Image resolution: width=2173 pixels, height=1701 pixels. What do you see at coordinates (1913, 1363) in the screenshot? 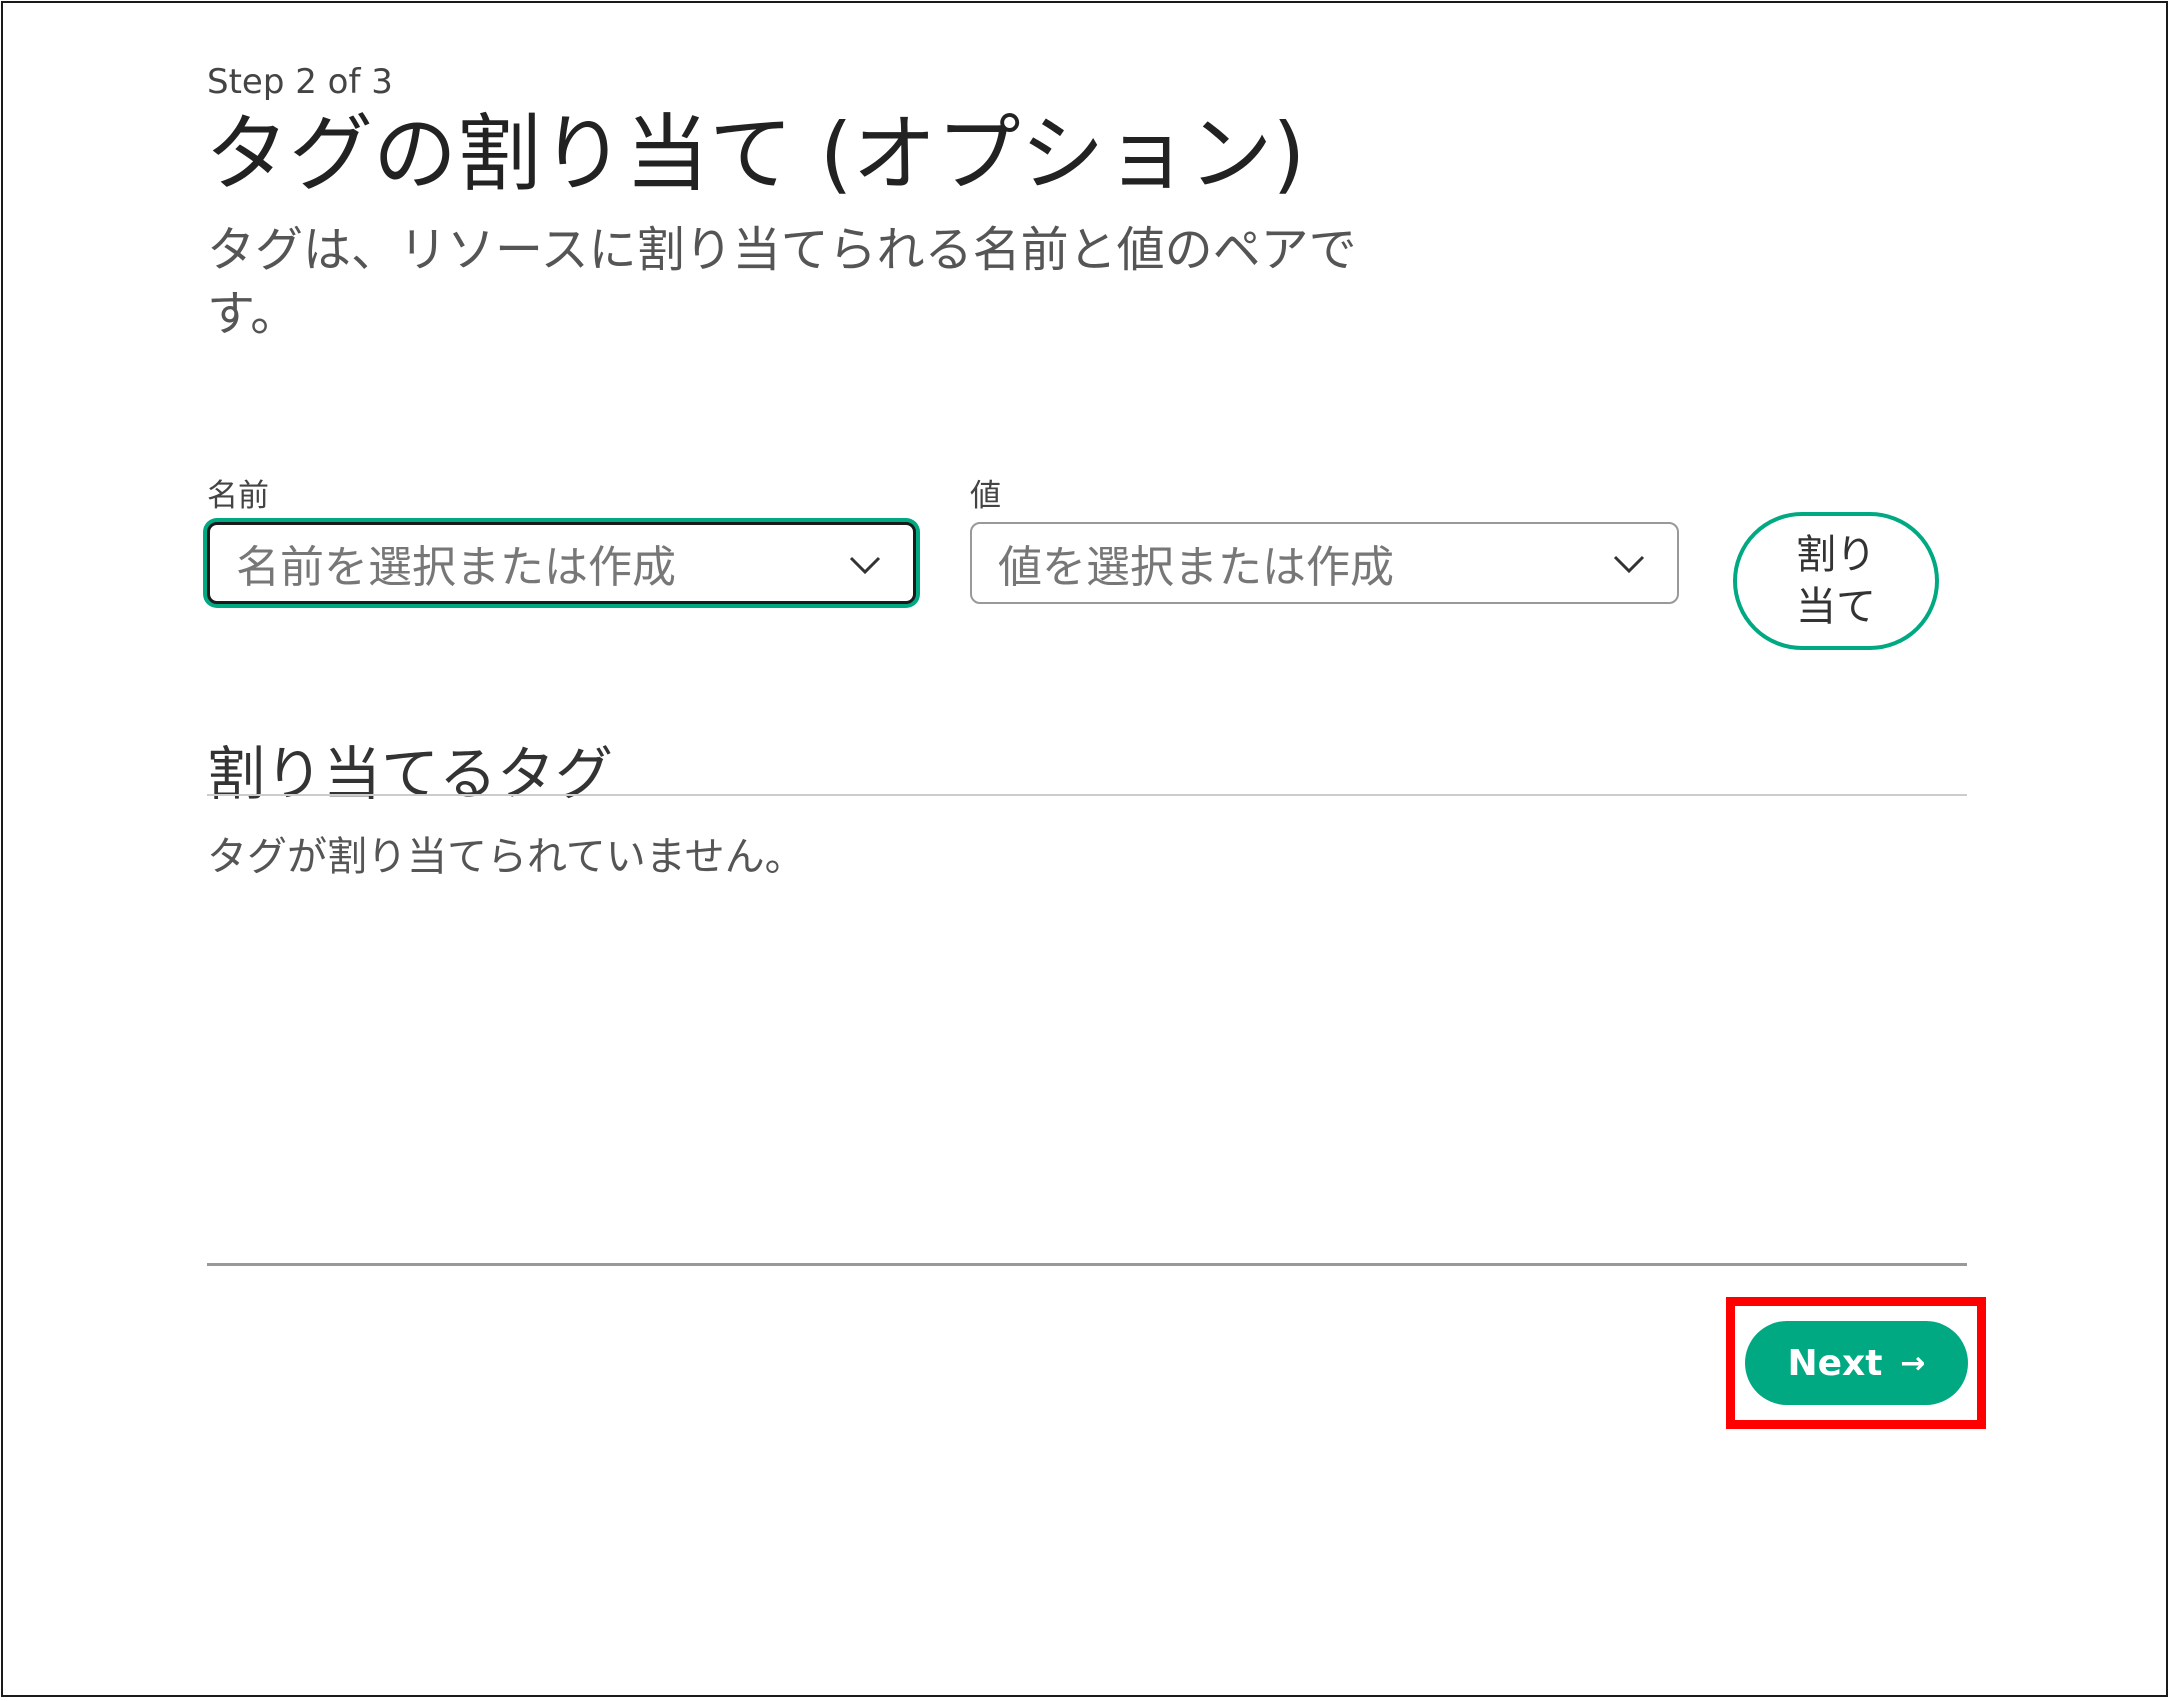
I see `arrow-right-icon: →` at bounding box center [1913, 1363].